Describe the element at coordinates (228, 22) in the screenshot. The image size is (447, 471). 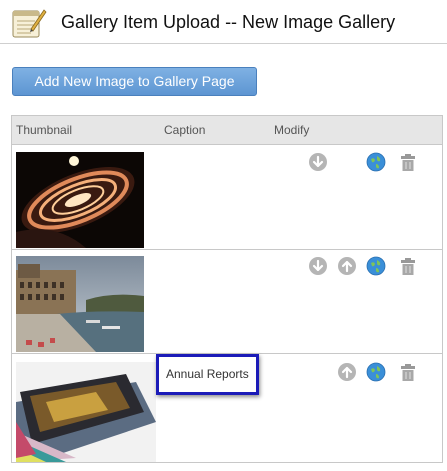
I see `page-title: Gallery Item Upload -- New Image Gallery` at that location.